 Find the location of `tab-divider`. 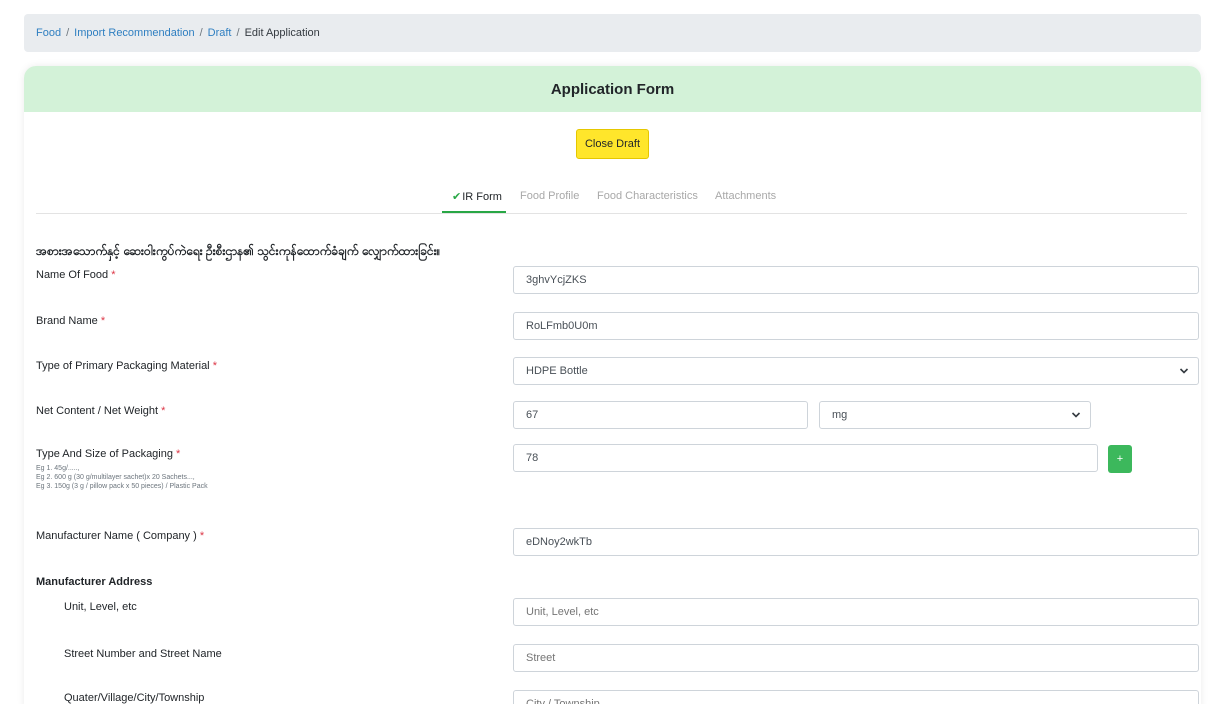

tab-divider is located at coordinates (611, 213).